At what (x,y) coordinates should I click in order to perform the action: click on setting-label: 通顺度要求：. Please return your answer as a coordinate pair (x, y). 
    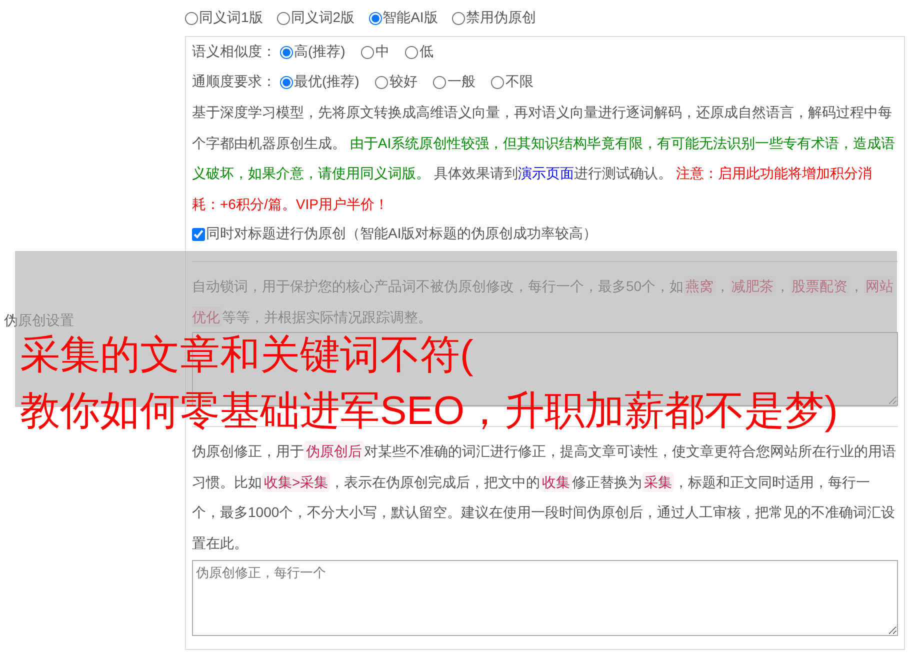
    Looking at the image, I should click on (234, 82).